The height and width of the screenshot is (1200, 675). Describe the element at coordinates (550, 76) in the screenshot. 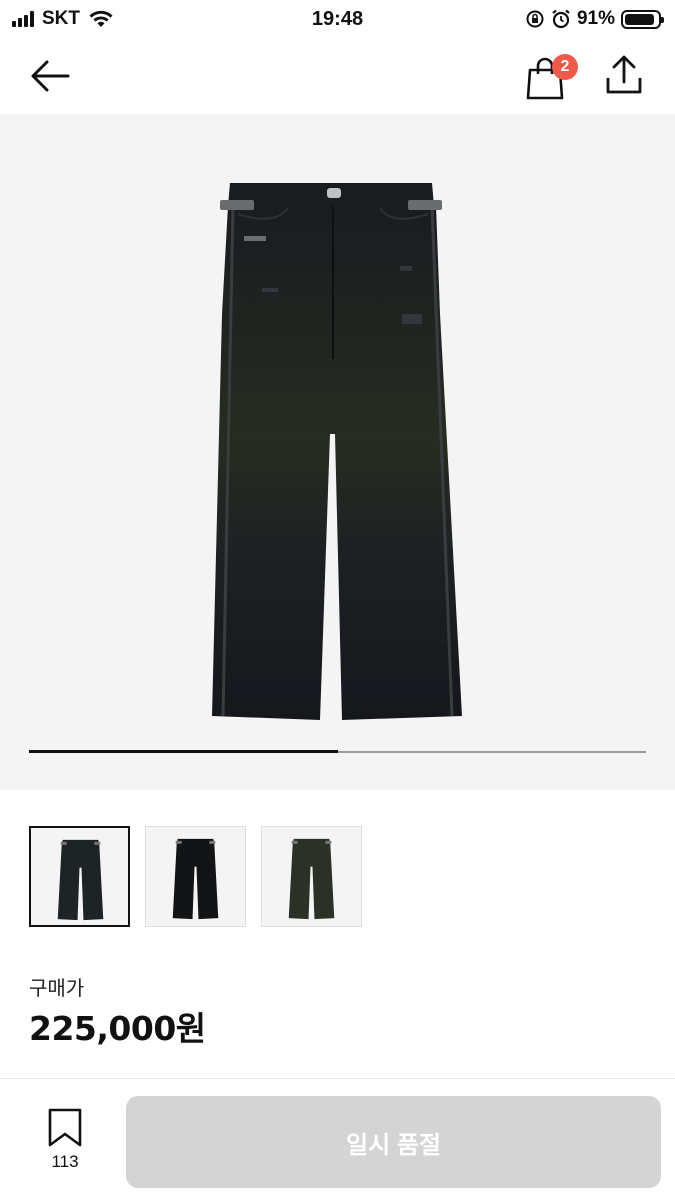

I see `cart-button: 2` at that location.